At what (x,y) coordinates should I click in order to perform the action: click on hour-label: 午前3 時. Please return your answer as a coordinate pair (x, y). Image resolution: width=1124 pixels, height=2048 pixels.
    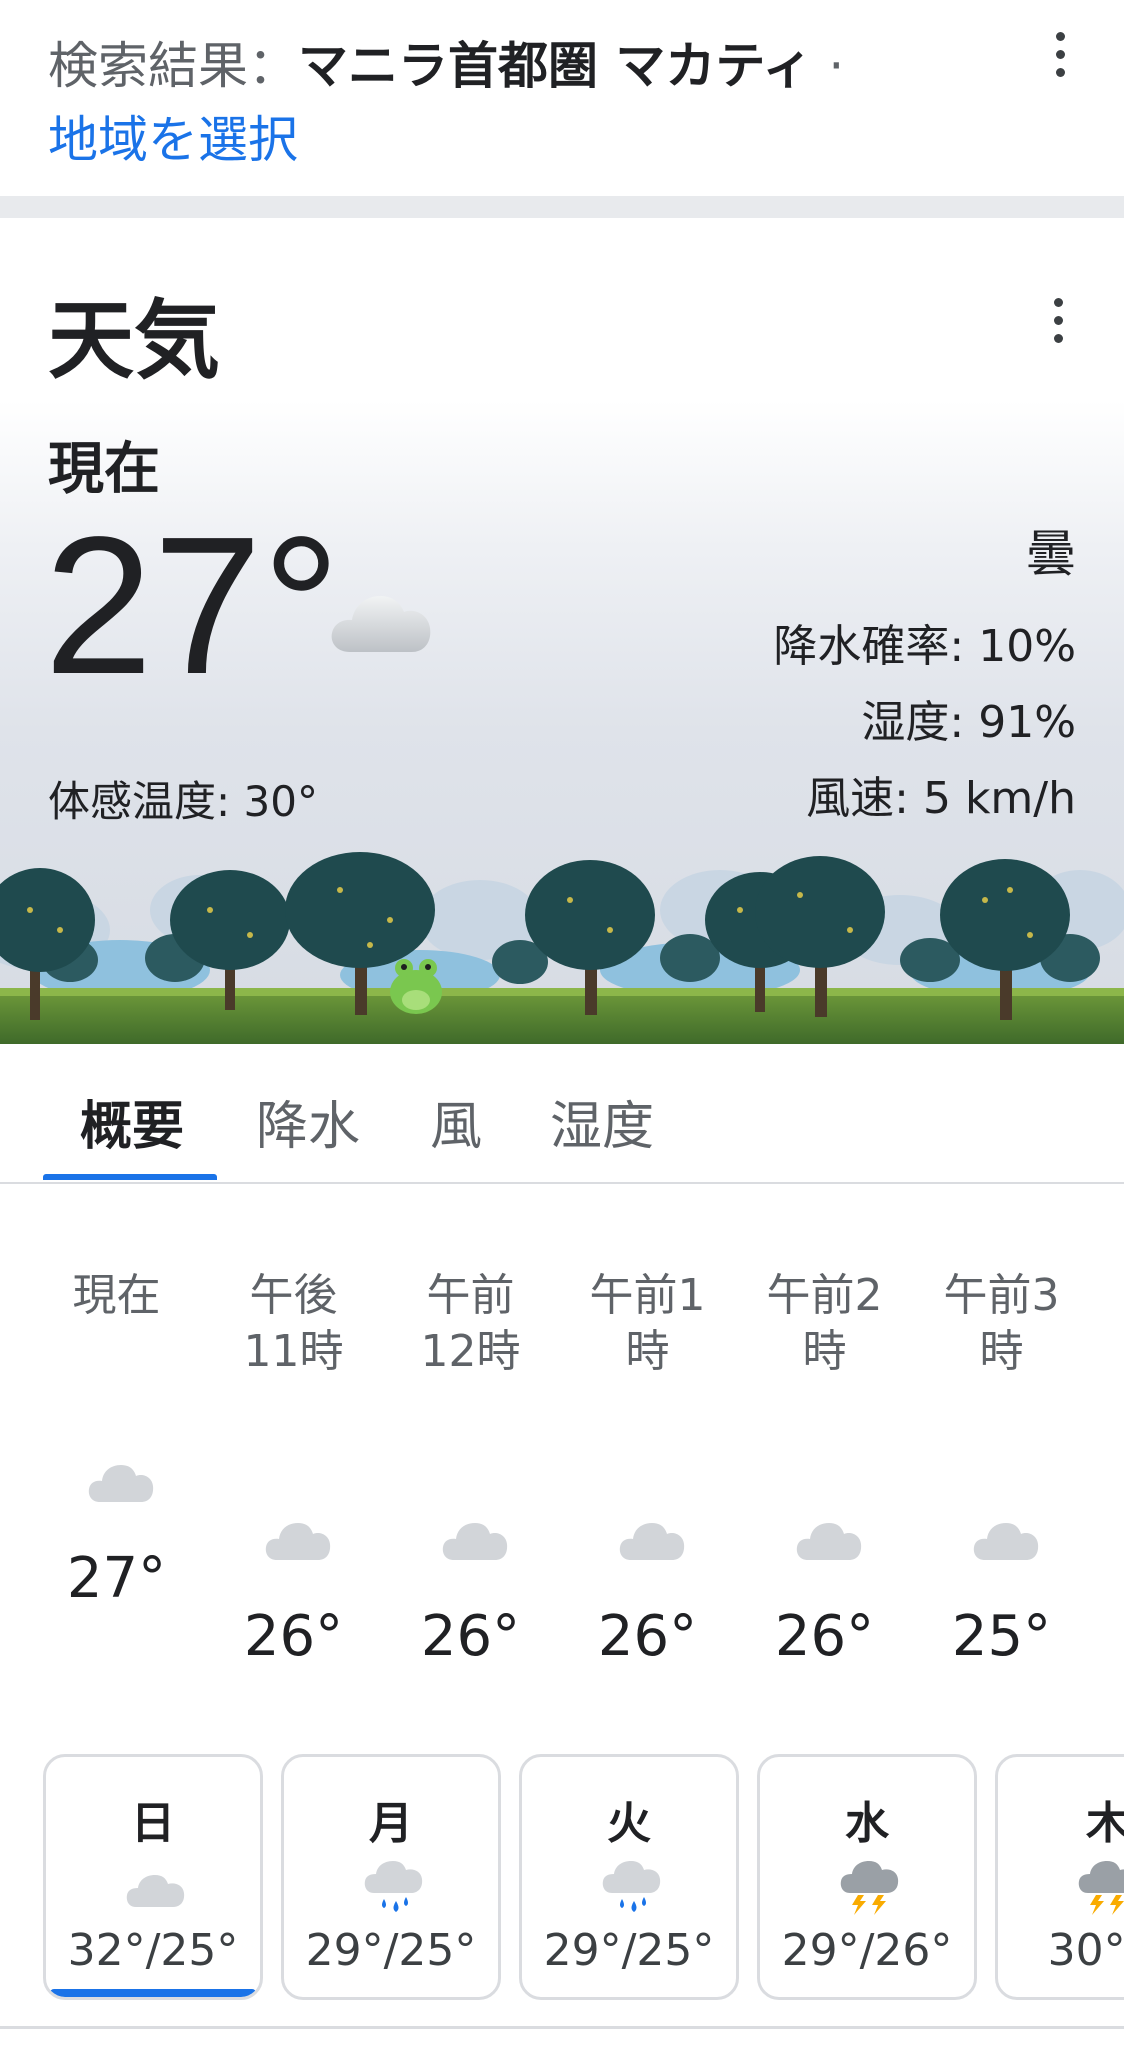
    Looking at the image, I should click on (1001, 1323).